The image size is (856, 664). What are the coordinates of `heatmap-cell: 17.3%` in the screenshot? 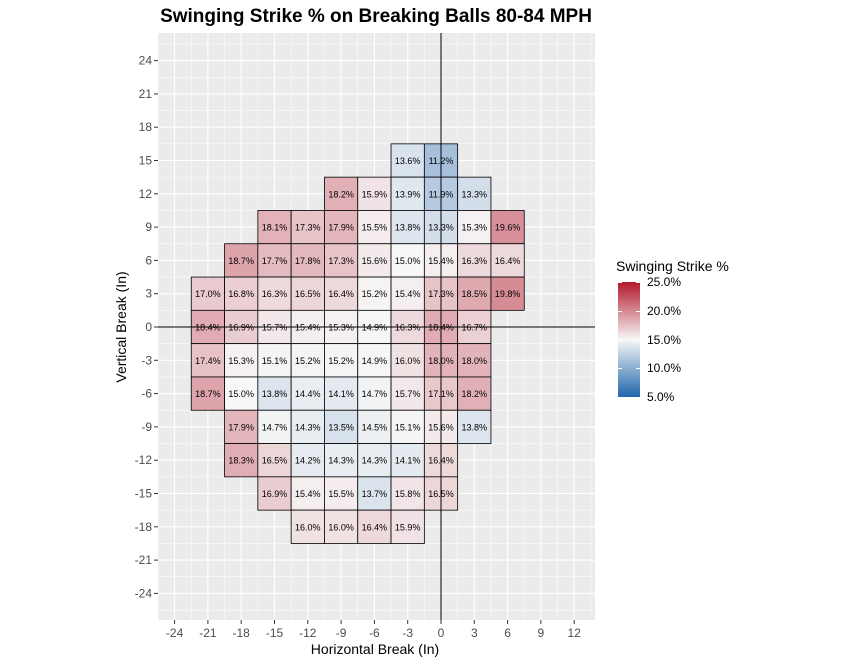 It's located at (307, 227).